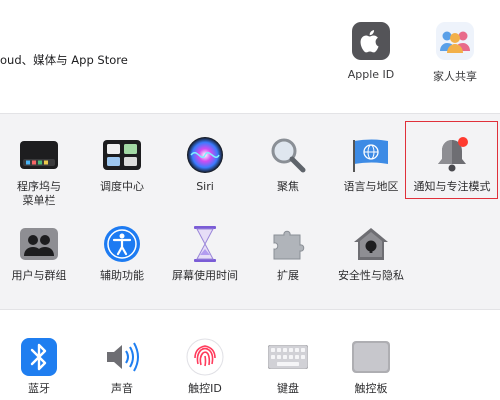 This screenshot has height=400, width=500. Describe the element at coordinates (455, 76) in the screenshot. I see `family-sharing-label: 家人共享` at that location.